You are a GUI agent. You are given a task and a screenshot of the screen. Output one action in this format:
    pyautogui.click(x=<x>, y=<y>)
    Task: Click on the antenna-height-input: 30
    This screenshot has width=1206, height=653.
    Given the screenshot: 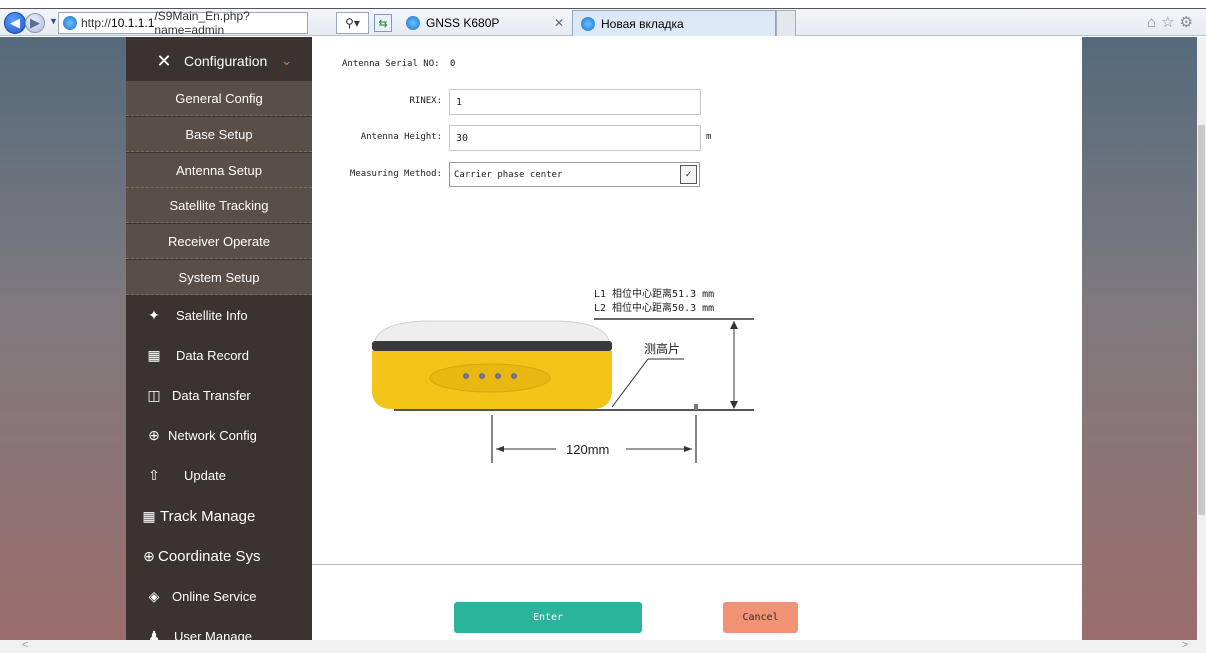 What is the action you would take?
    pyautogui.click(x=575, y=138)
    